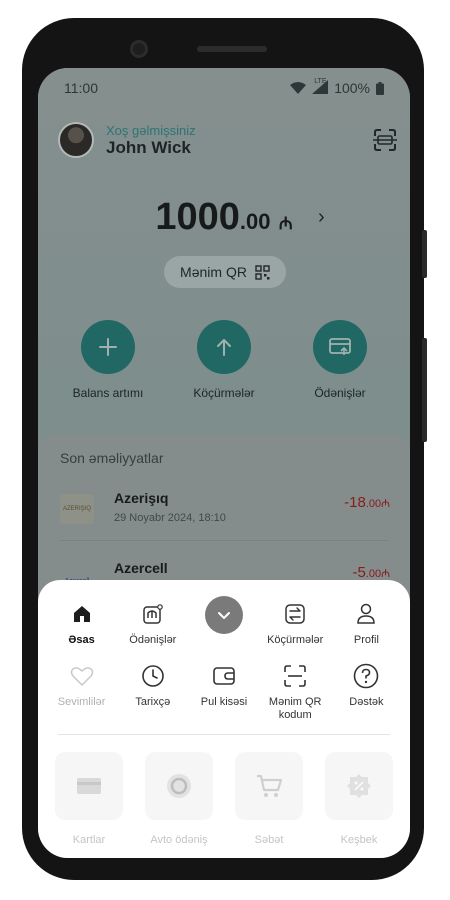  I want to click on nav-payments: Ödənişlər, so click(152, 623).